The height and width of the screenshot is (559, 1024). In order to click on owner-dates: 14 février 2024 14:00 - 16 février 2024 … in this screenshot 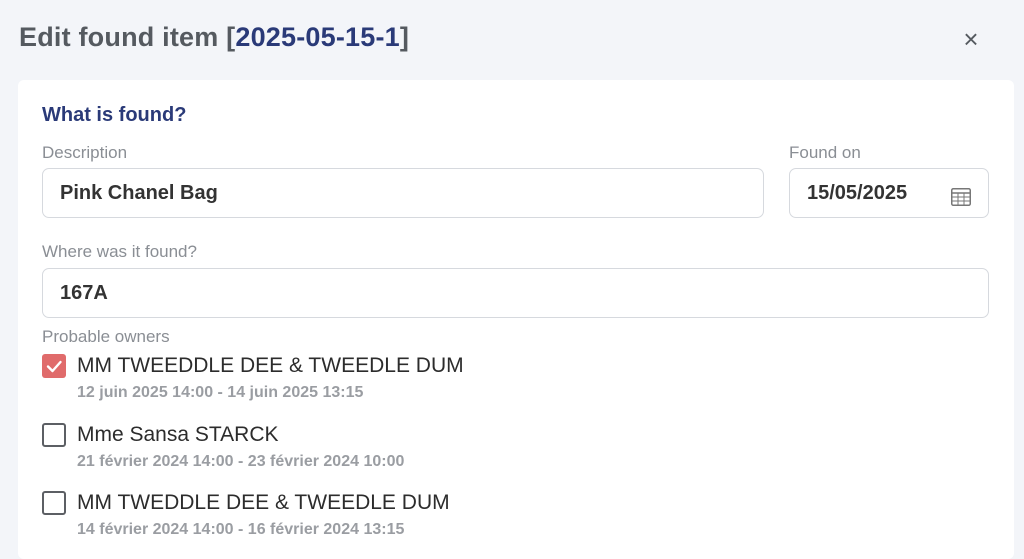, I will do `click(241, 529)`.